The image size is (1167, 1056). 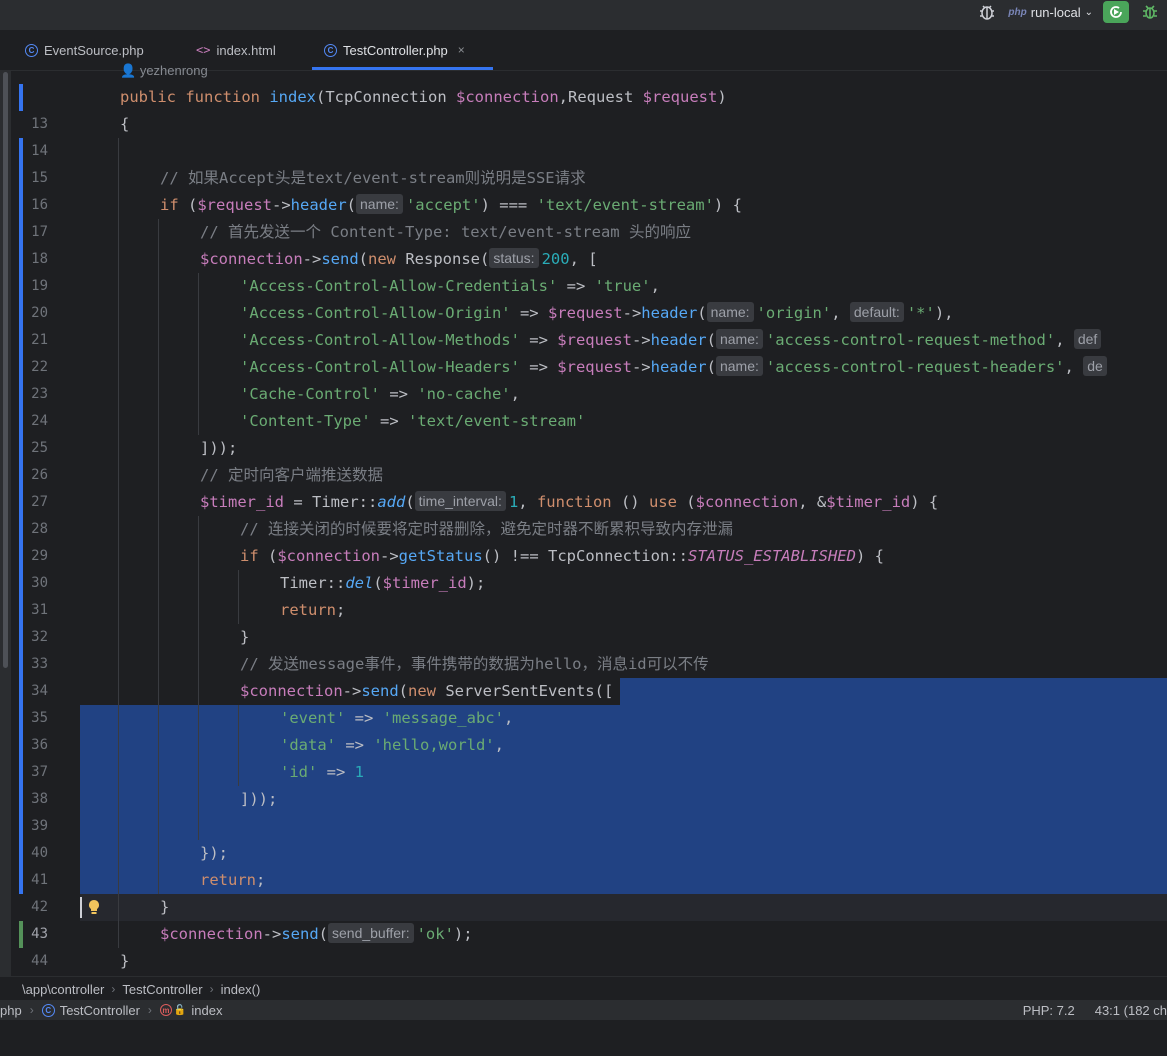 I want to click on toolbar-right: php run-local ⌄, so click(x=1071, y=12).